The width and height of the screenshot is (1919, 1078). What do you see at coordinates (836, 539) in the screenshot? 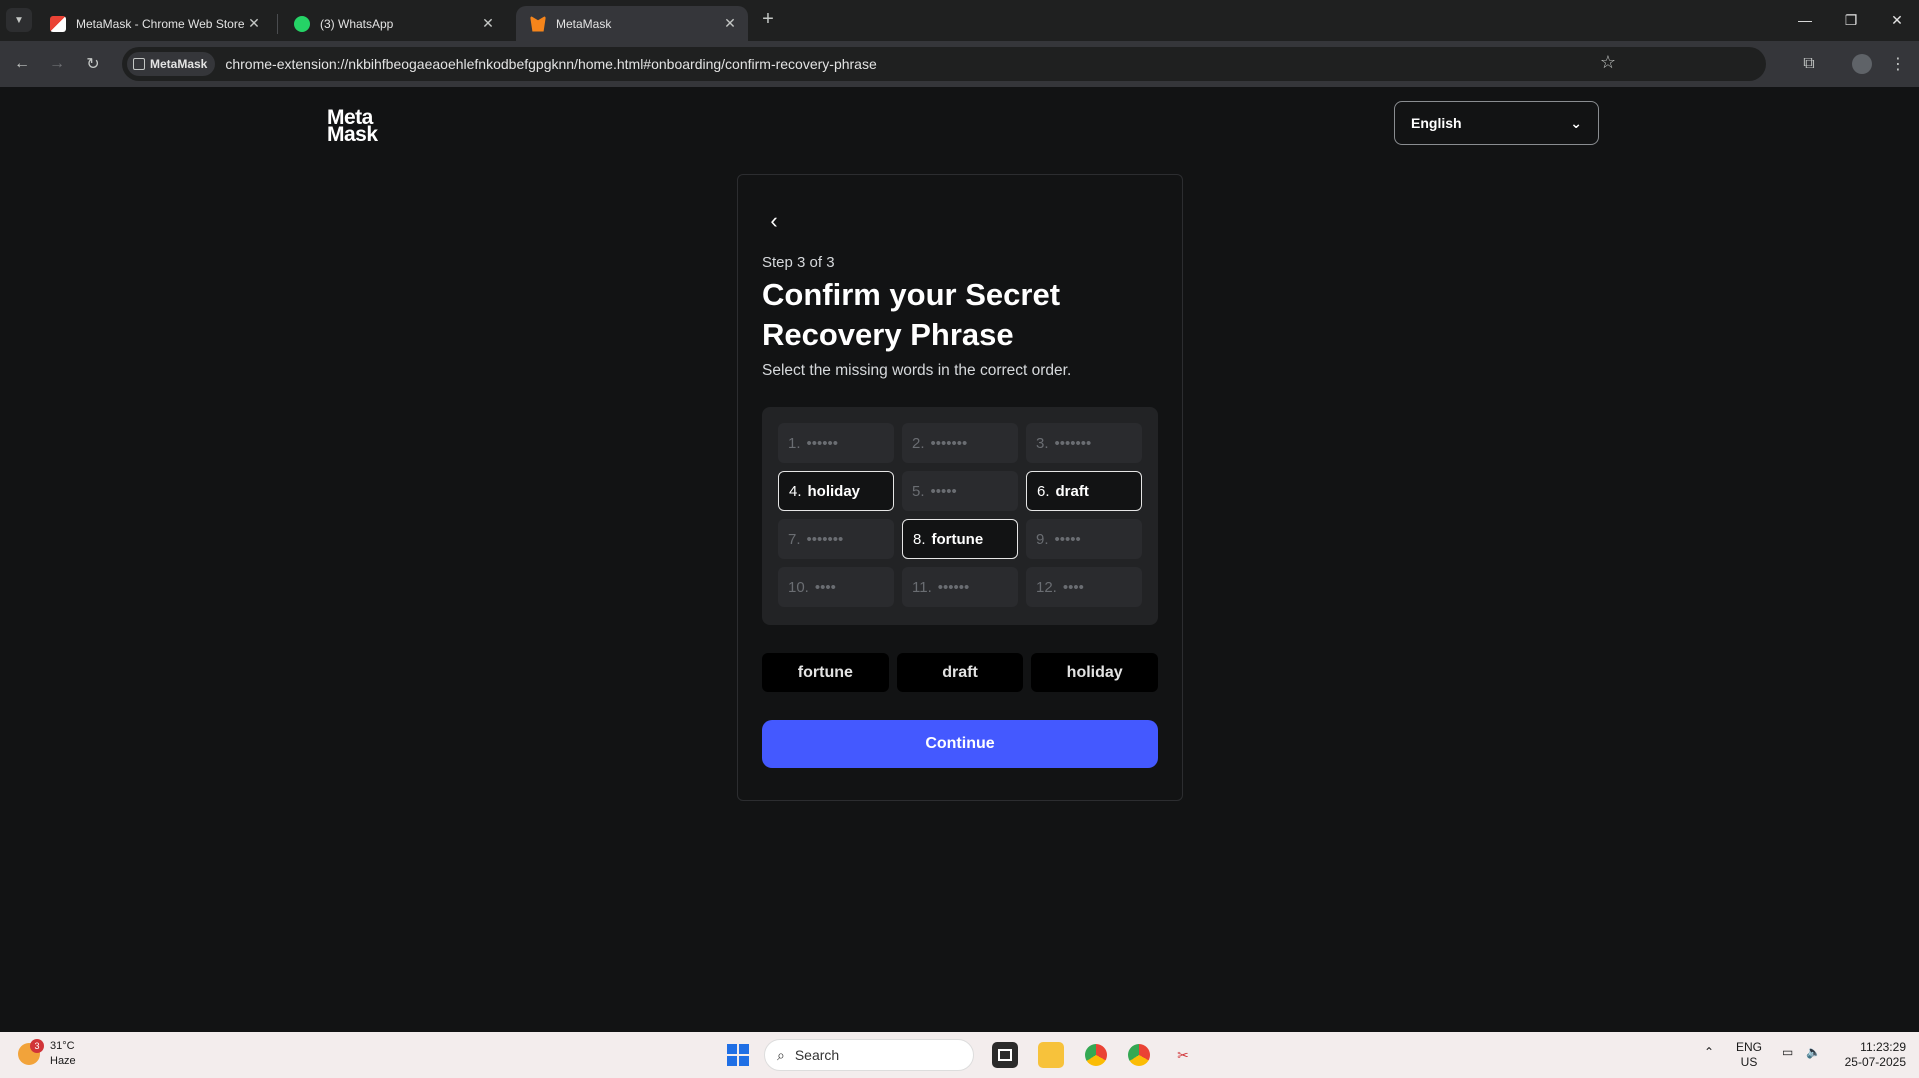
I see `phrase-slot-7: 7. •••••••` at bounding box center [836, 539].